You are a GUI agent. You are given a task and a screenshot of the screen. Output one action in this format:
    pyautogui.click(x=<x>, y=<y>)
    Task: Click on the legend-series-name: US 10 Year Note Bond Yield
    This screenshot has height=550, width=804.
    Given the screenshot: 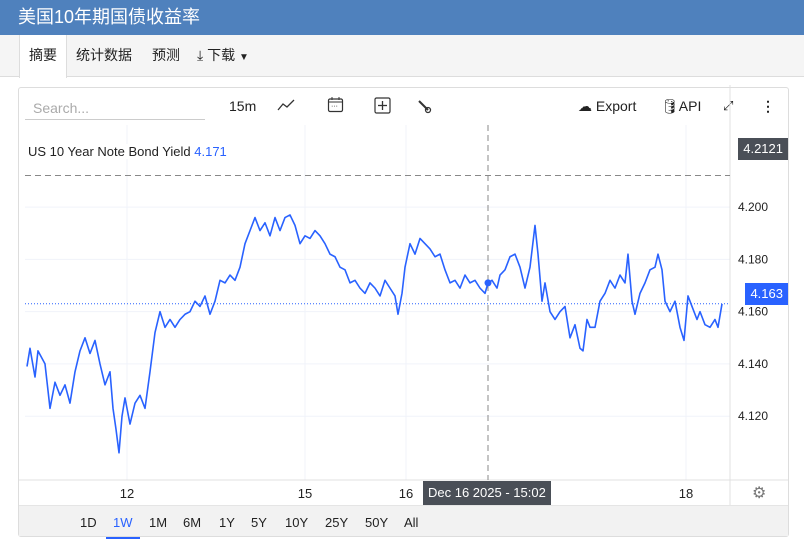 What is the action you would take?
    pyautogui.click(x=109, y=151)
    